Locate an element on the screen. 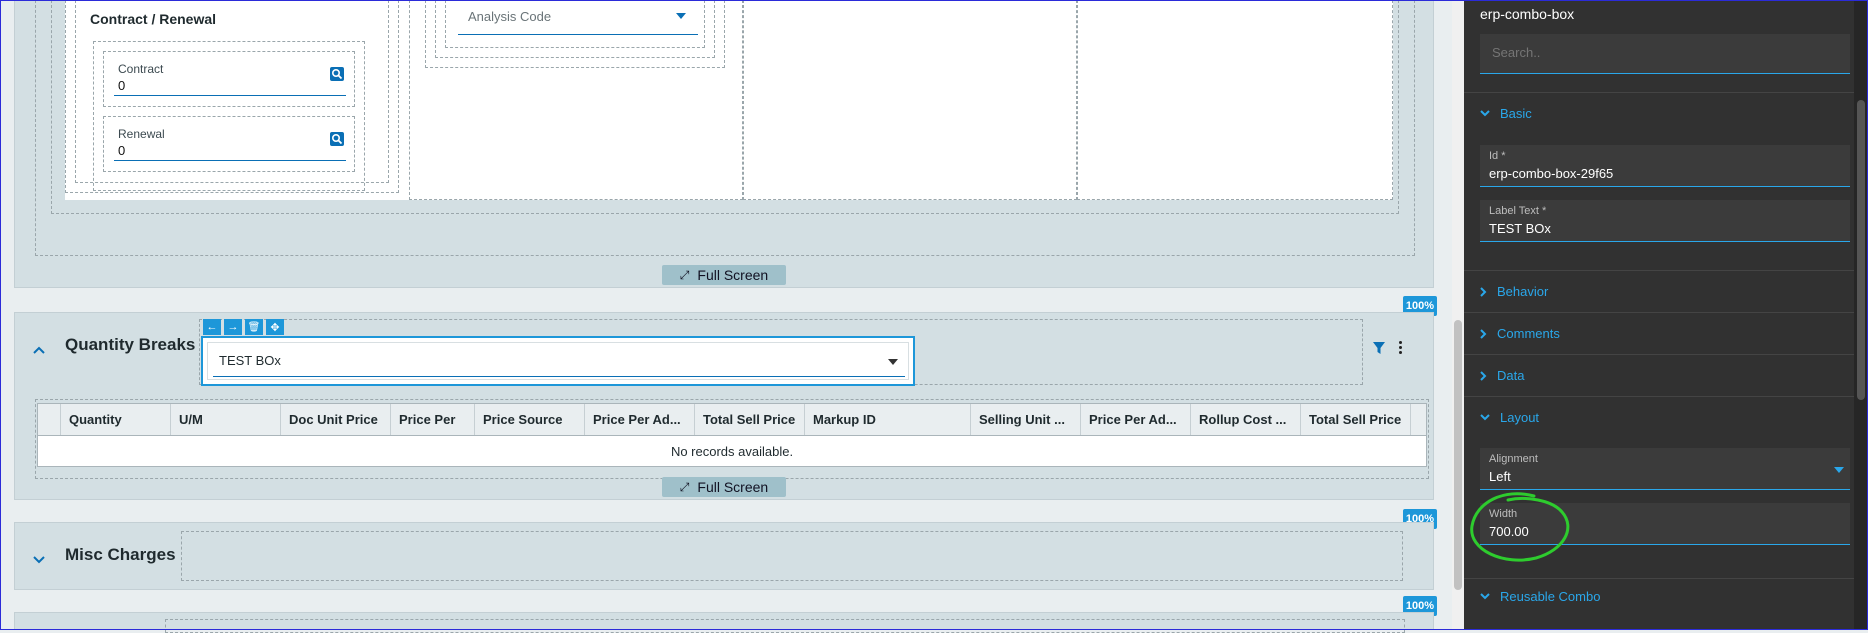 This screenshot has height=633, width=1868. grid-column-header: Doc Unit Price is located at coordinates (336, 419).